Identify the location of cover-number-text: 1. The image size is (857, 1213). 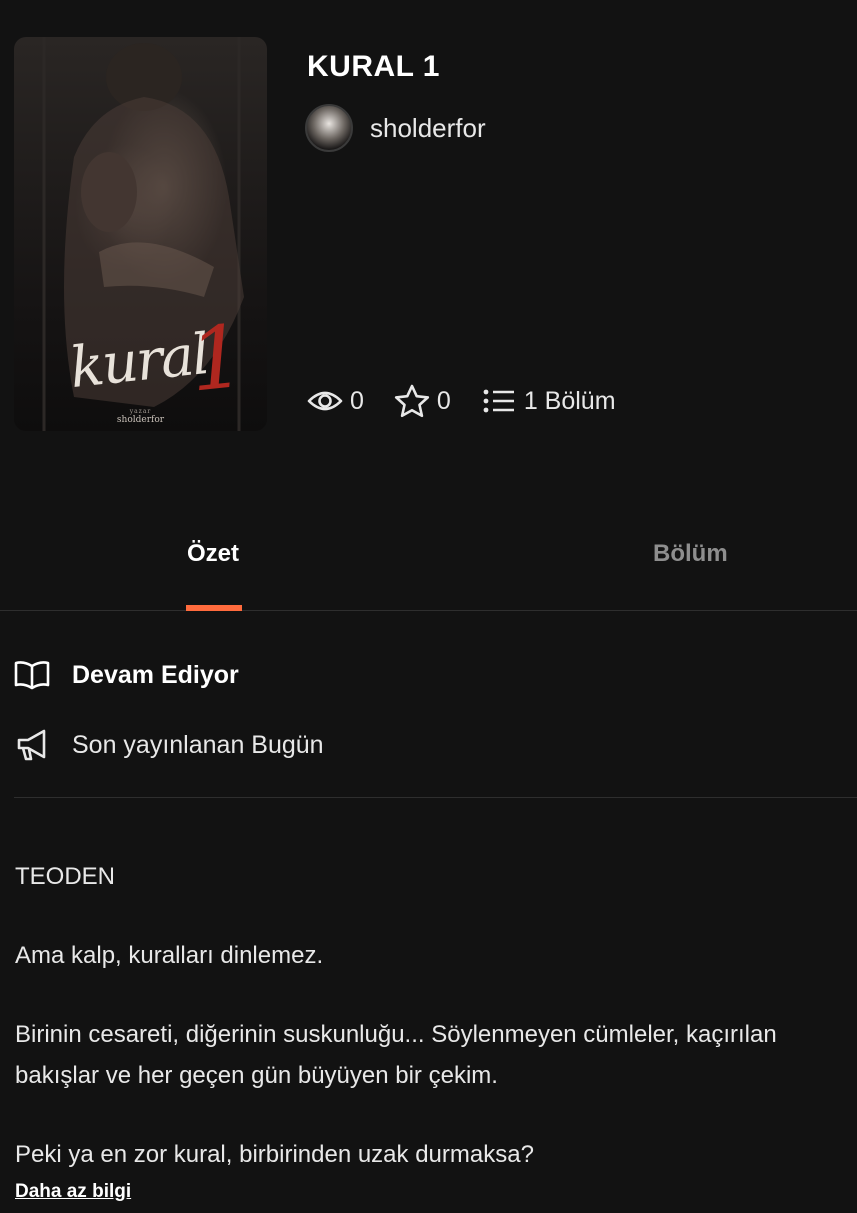
(217, 359).